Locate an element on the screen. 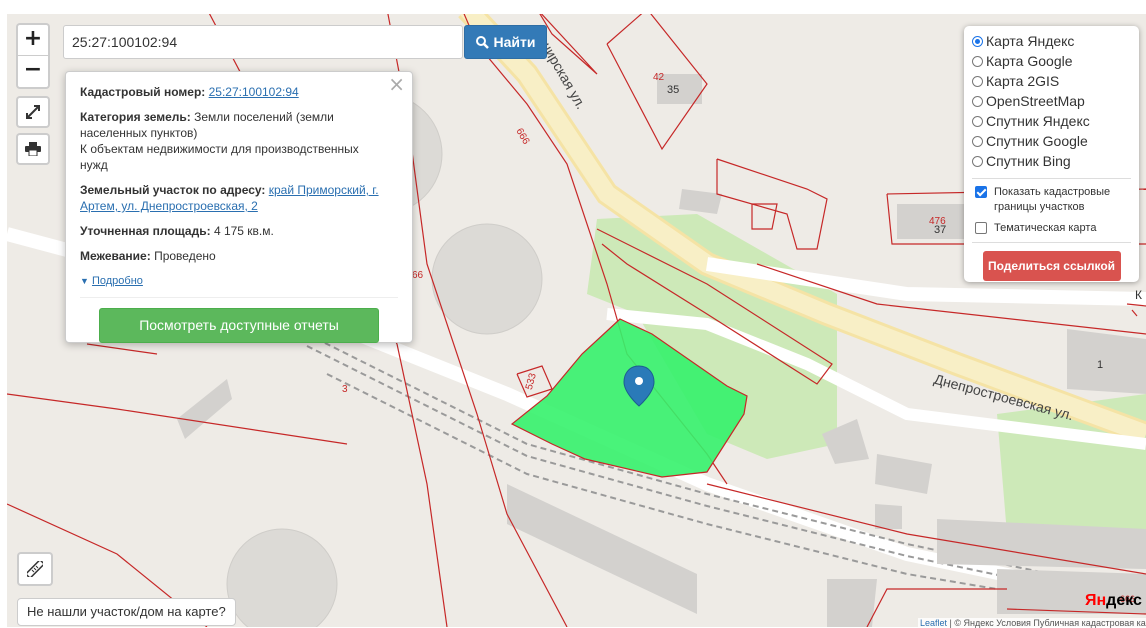 This screenshot has height=628, width=1146. layer-option: Спутник Bing is located at coordinates (1051, 161).